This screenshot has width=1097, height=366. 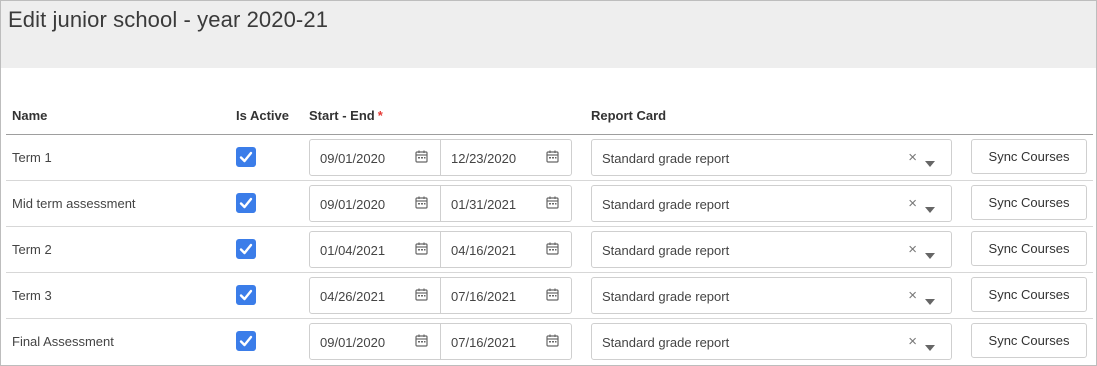 I want to click on term-name: Term 2, so click(x=32, y=249).